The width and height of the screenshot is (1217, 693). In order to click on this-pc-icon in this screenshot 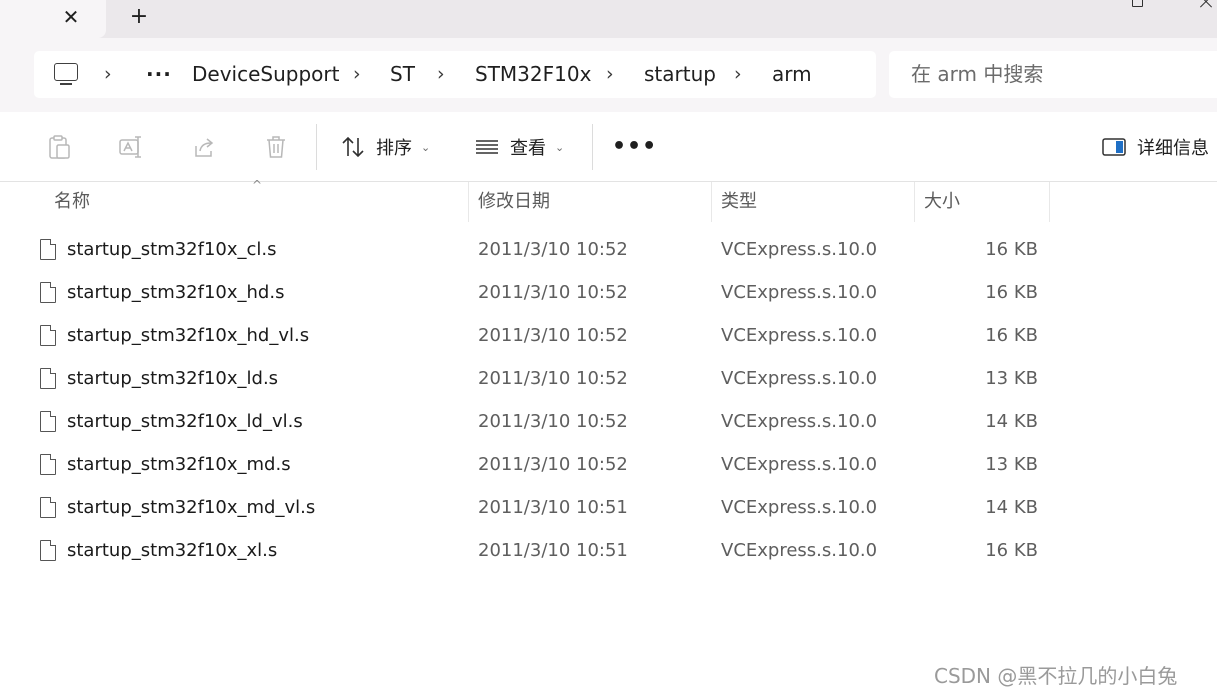, I will do `click(66, 74)`.